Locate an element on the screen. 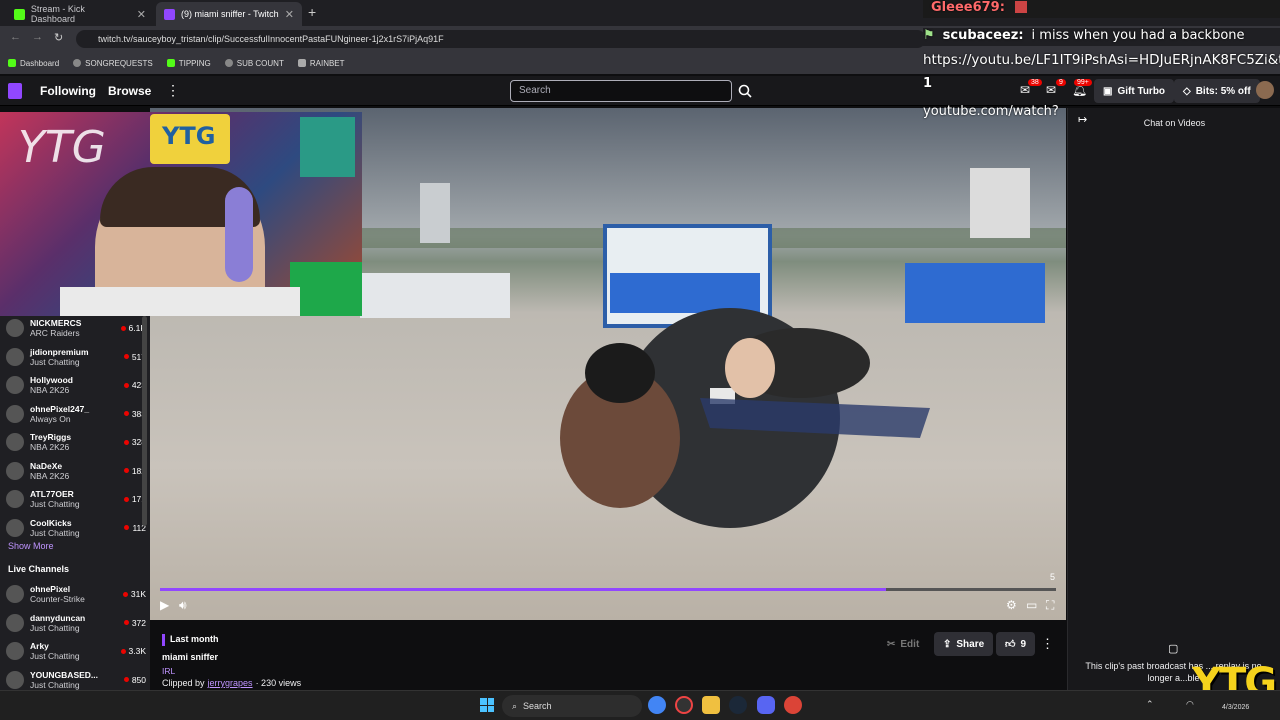 The height and width of the screenshot is (720, 1280). channel-text: Arky Just Chatting is located at coordinates (72, 651).